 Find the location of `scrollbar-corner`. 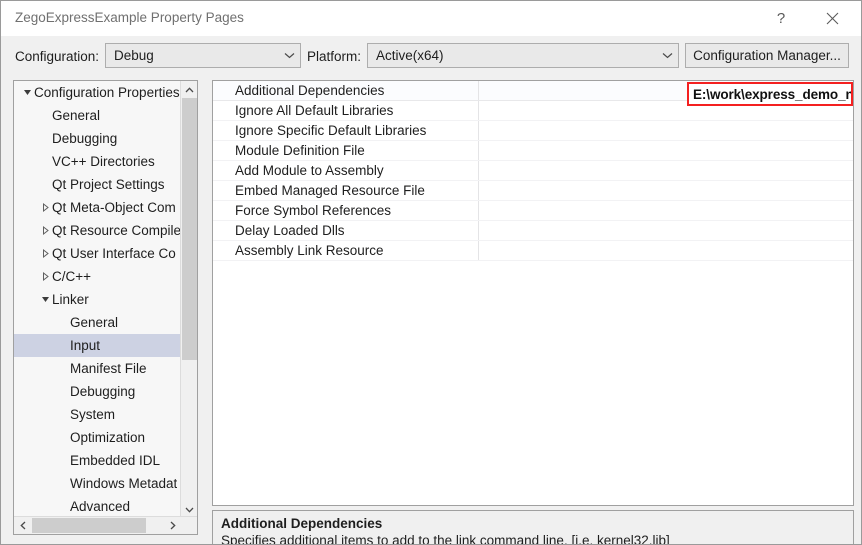

scrollbar-corner is located at coordinates (189, 525).